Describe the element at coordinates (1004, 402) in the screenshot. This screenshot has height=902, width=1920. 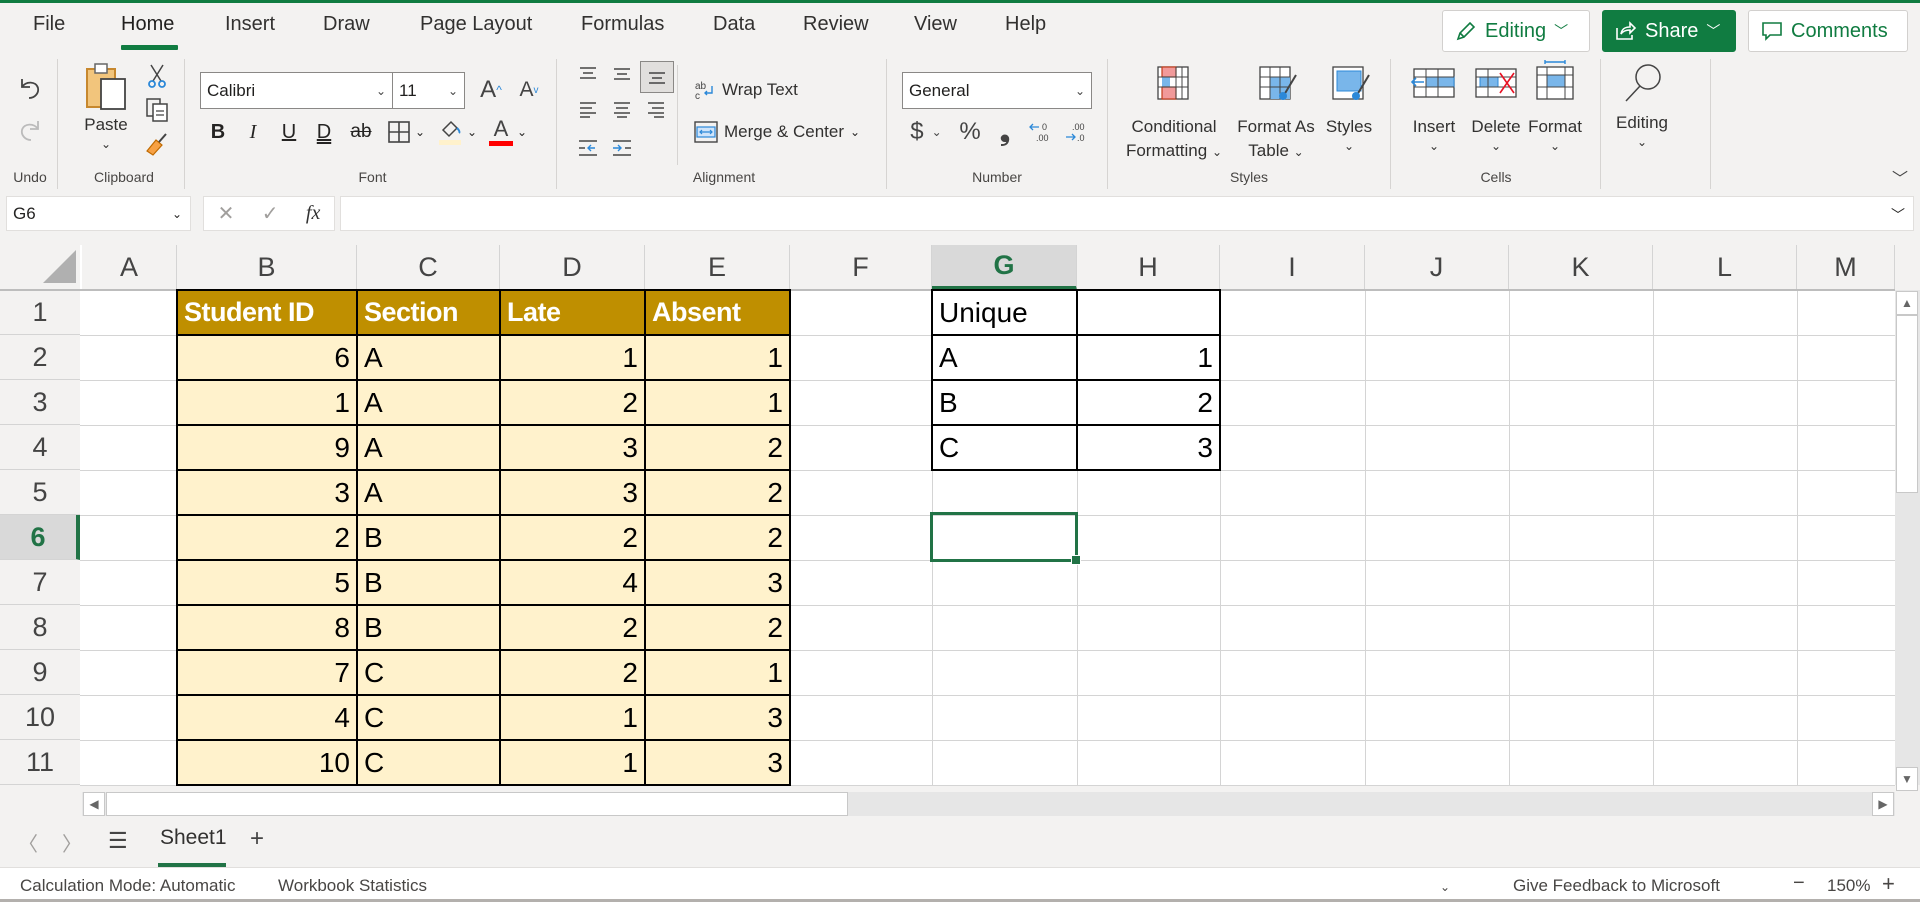
I see `unique-section-cell: B` at that location.